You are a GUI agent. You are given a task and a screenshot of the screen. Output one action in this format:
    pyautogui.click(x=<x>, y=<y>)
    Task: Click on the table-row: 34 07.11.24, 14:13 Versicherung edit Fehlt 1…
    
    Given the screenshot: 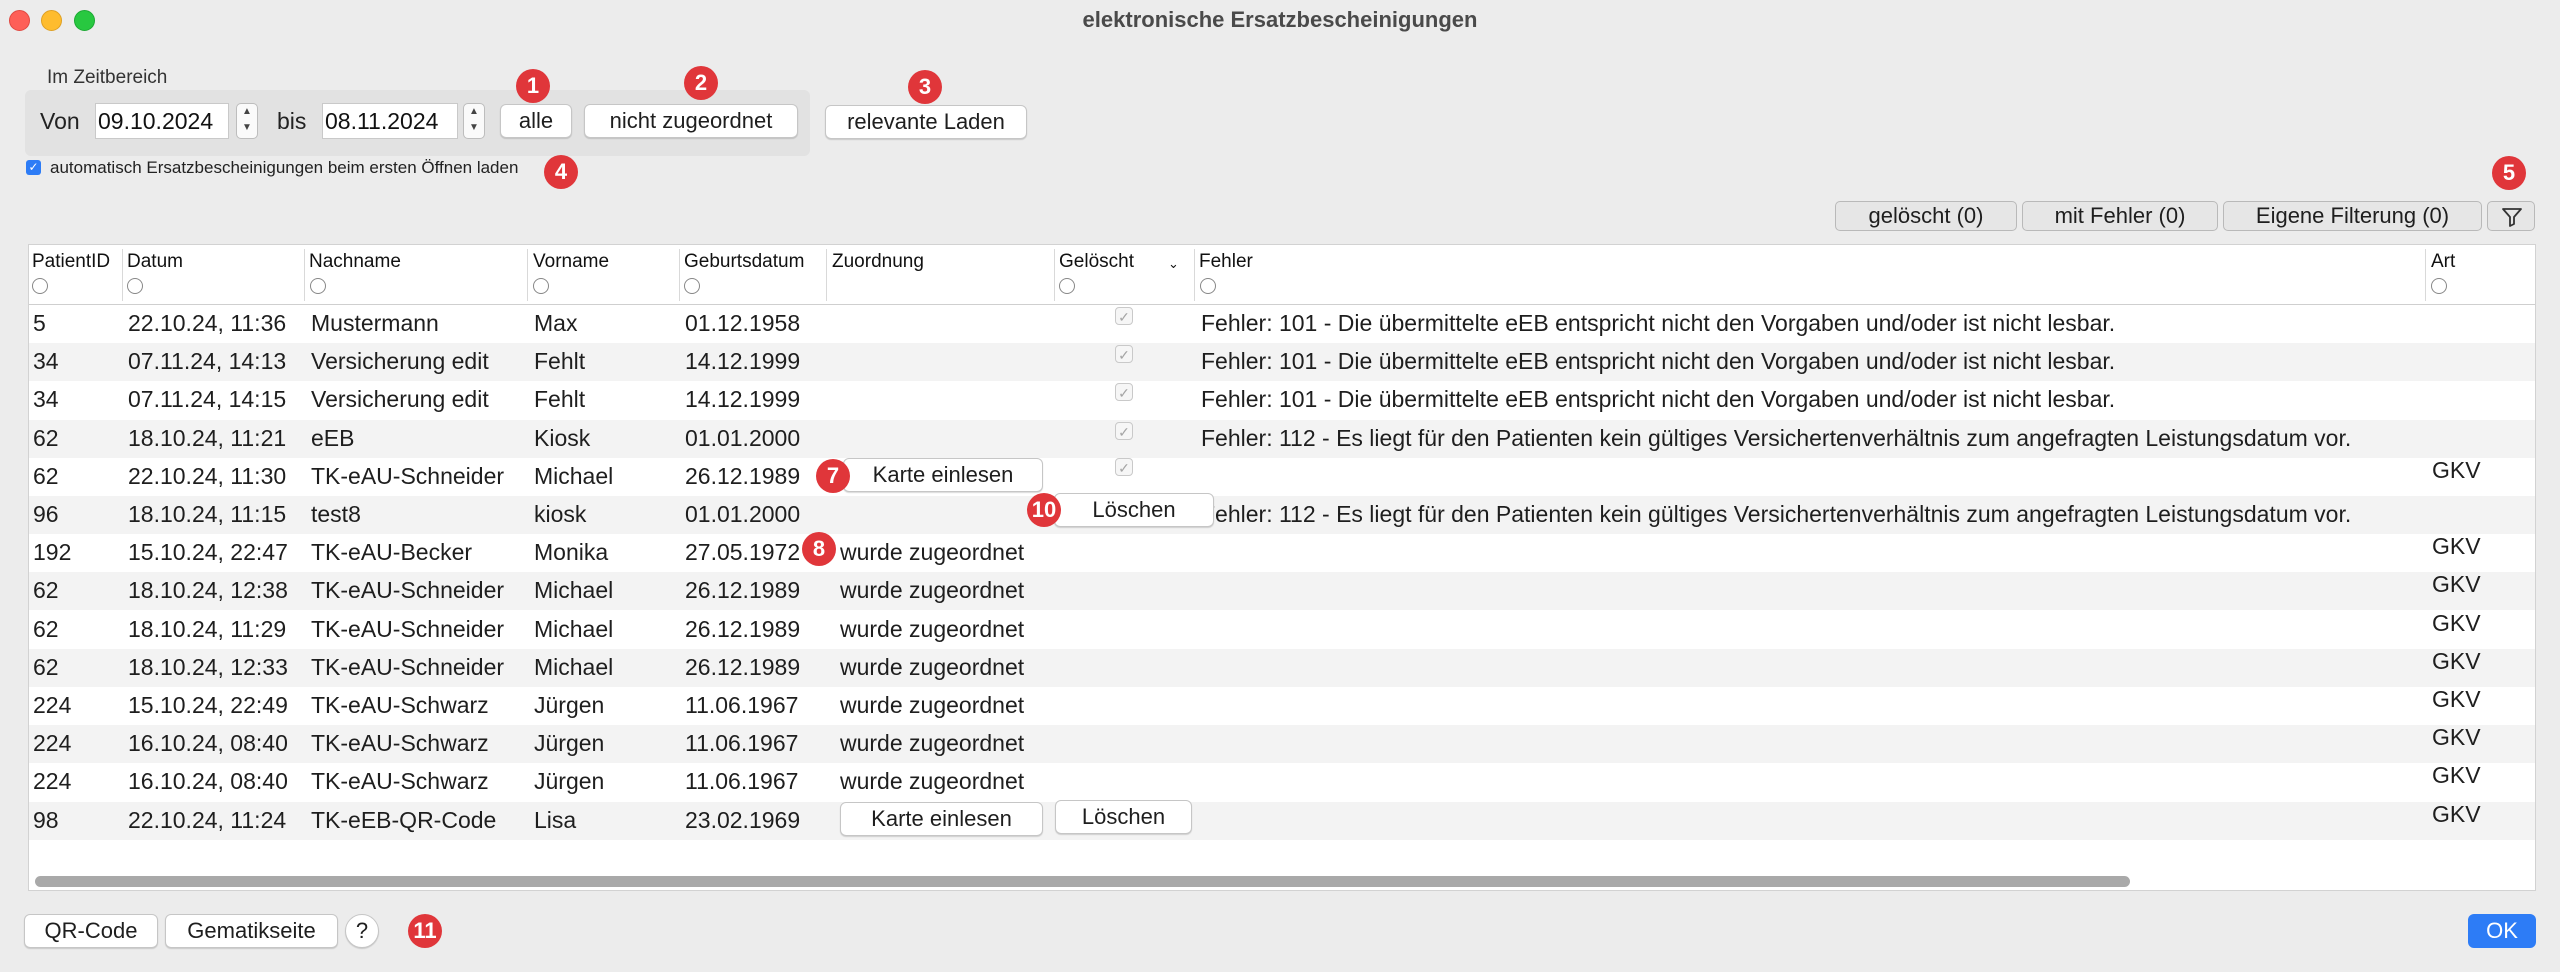 What is the action you would take?
    pyautogui.click(x=1282, y=362)
    